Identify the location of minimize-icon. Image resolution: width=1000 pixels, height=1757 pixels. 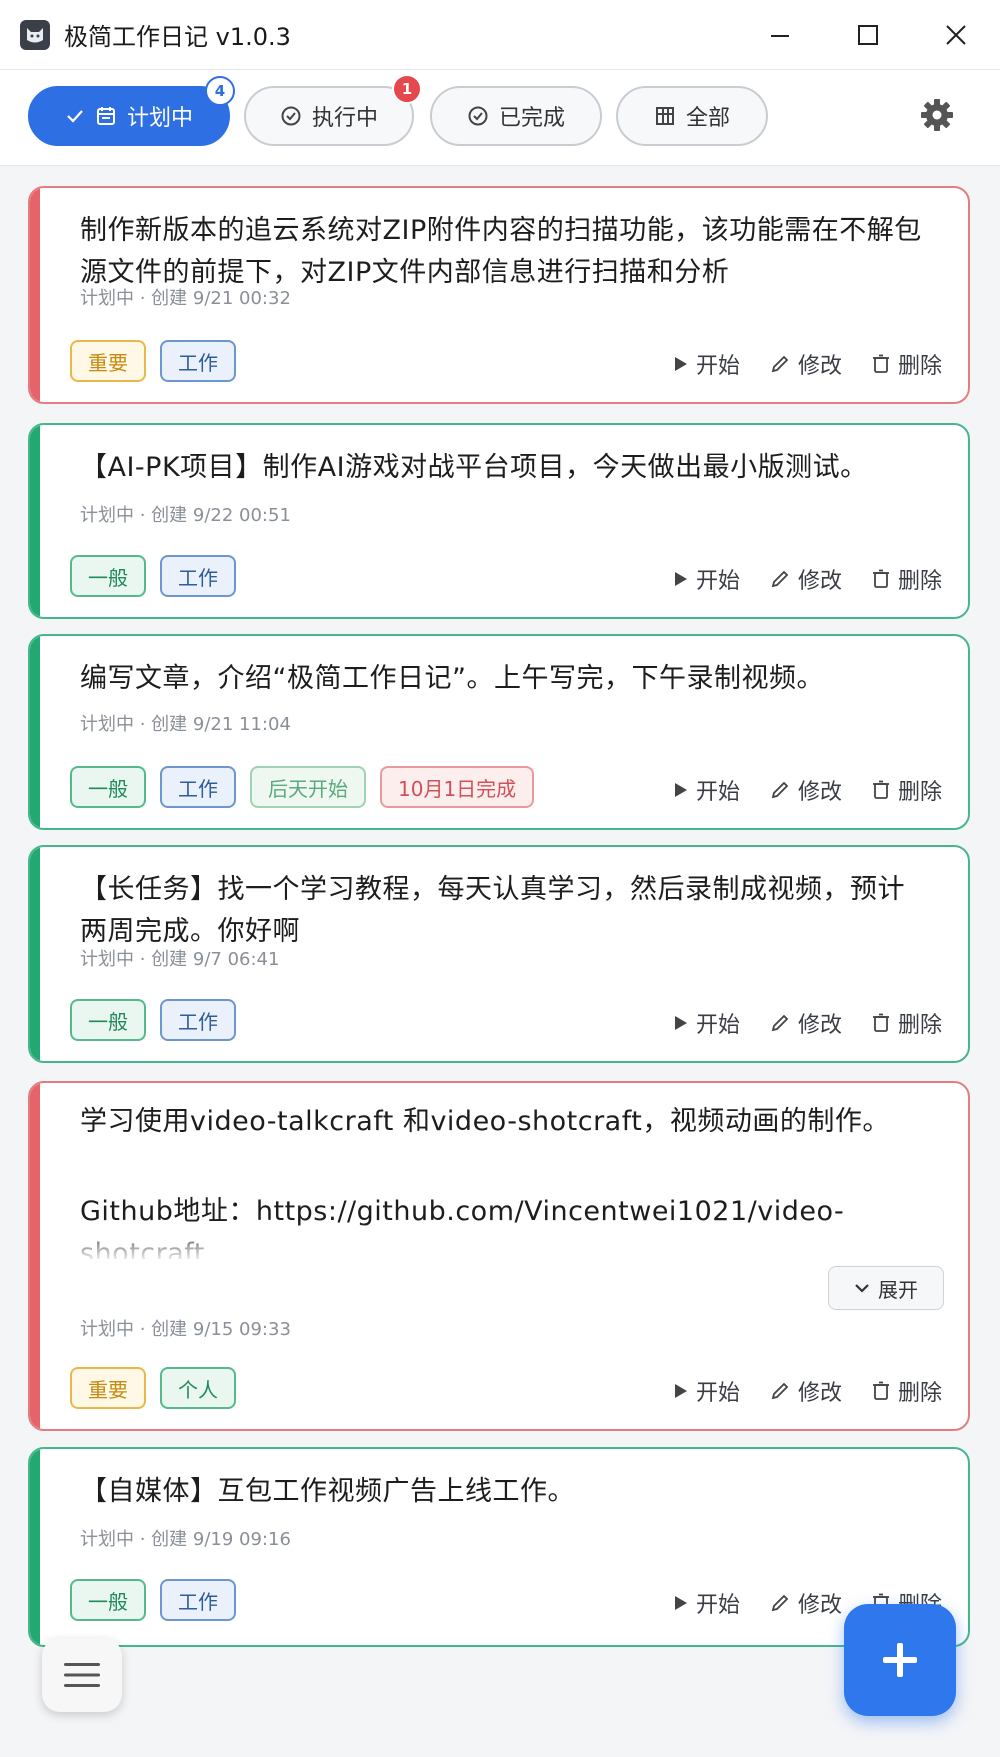
(780, 36).